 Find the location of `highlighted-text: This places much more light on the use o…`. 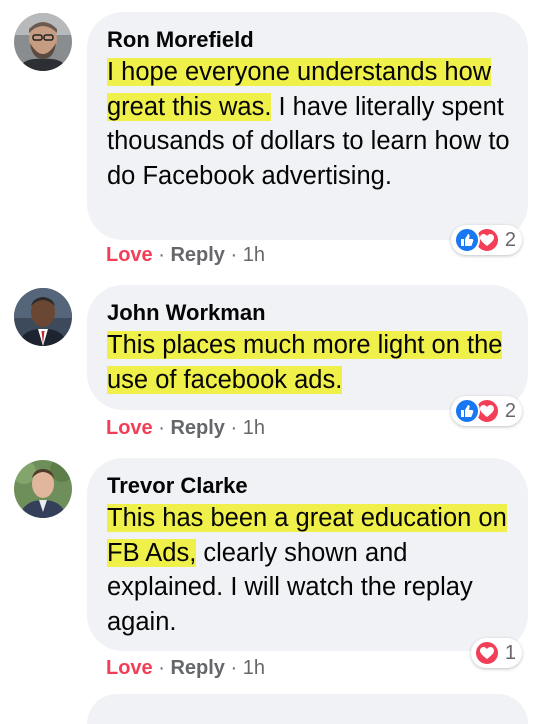

highlighted-text: This places much more light on the use o… is located at coordinates (305, 362).